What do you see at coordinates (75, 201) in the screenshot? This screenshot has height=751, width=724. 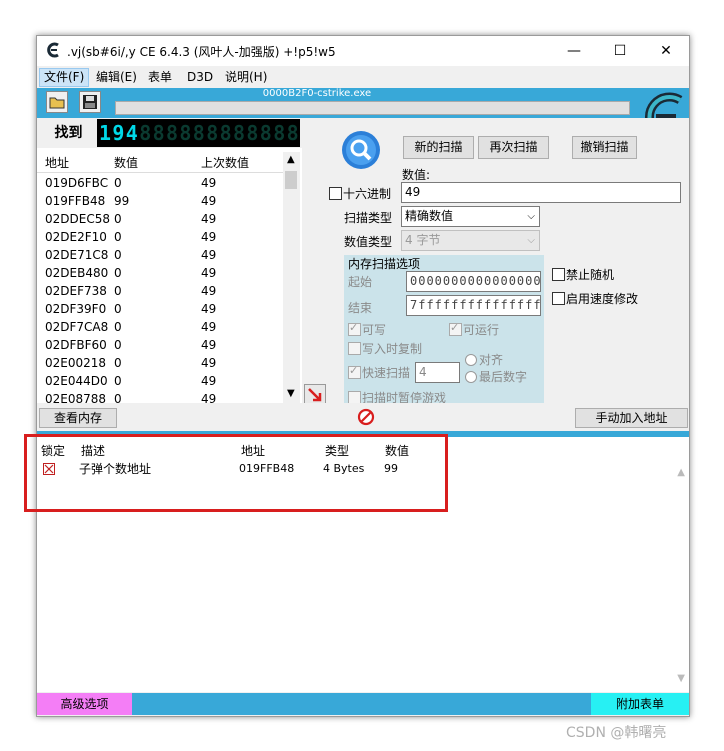 I see `result-address: 019FFB48` at bounding box center [75, 201].